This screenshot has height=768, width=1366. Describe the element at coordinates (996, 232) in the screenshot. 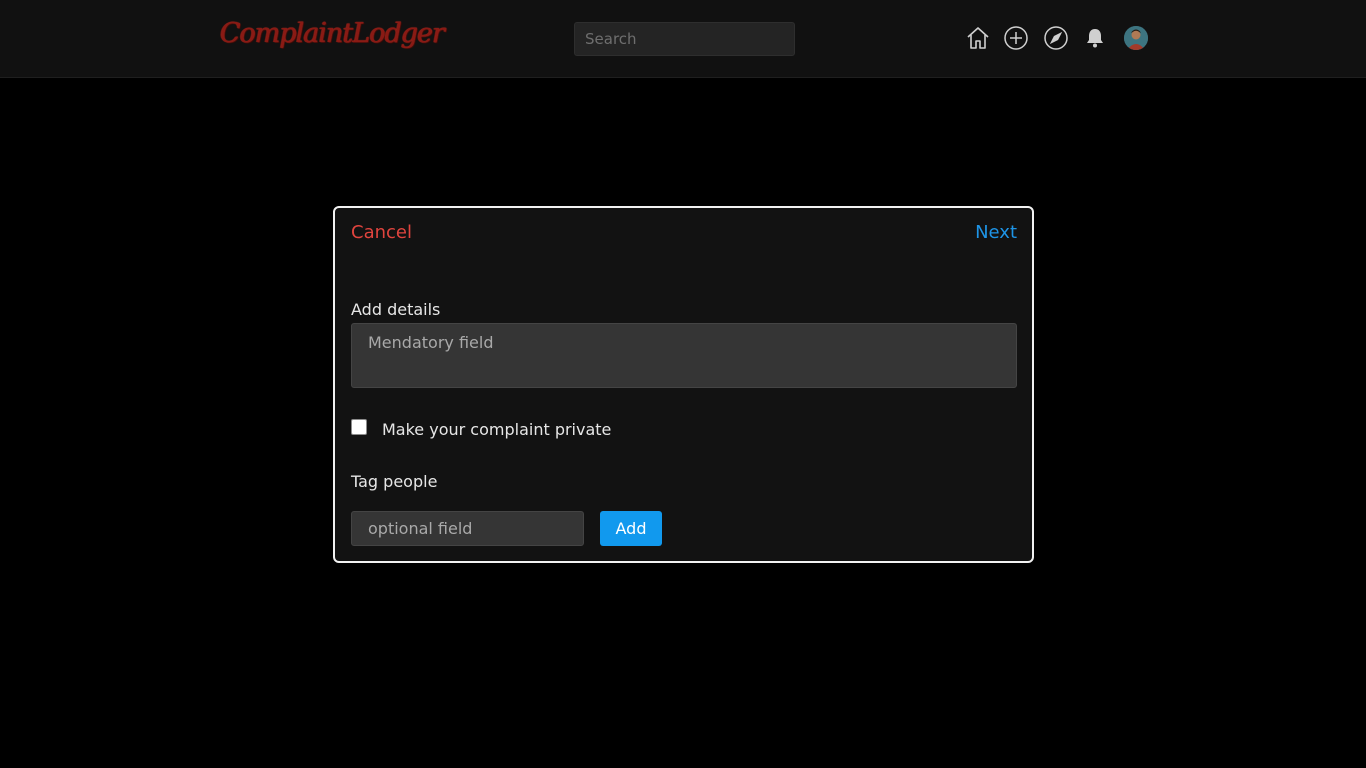

I see `next-button: Next` at that location.